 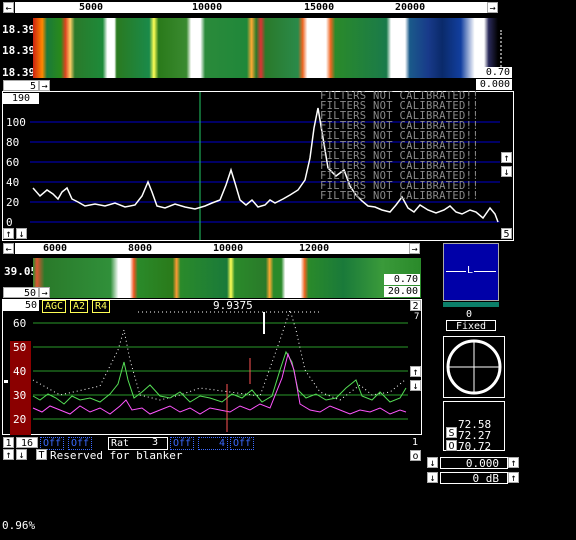 What do you see at coordinates (227, 278) in the screenshot?
I see `mid-waterfall` at bounding box center [227, 278].